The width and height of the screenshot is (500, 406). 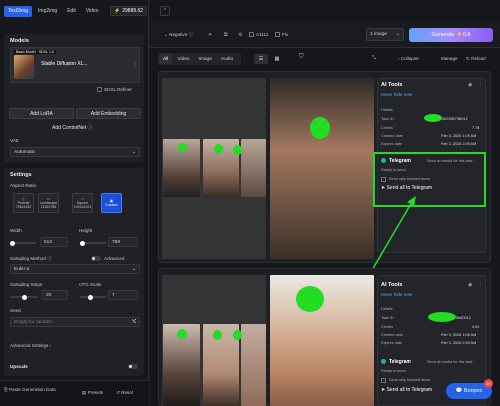 What do you see at coordinates (277, 34) in the screenshot?
I see `flx-checkbox` at bounding box center [277, 34].